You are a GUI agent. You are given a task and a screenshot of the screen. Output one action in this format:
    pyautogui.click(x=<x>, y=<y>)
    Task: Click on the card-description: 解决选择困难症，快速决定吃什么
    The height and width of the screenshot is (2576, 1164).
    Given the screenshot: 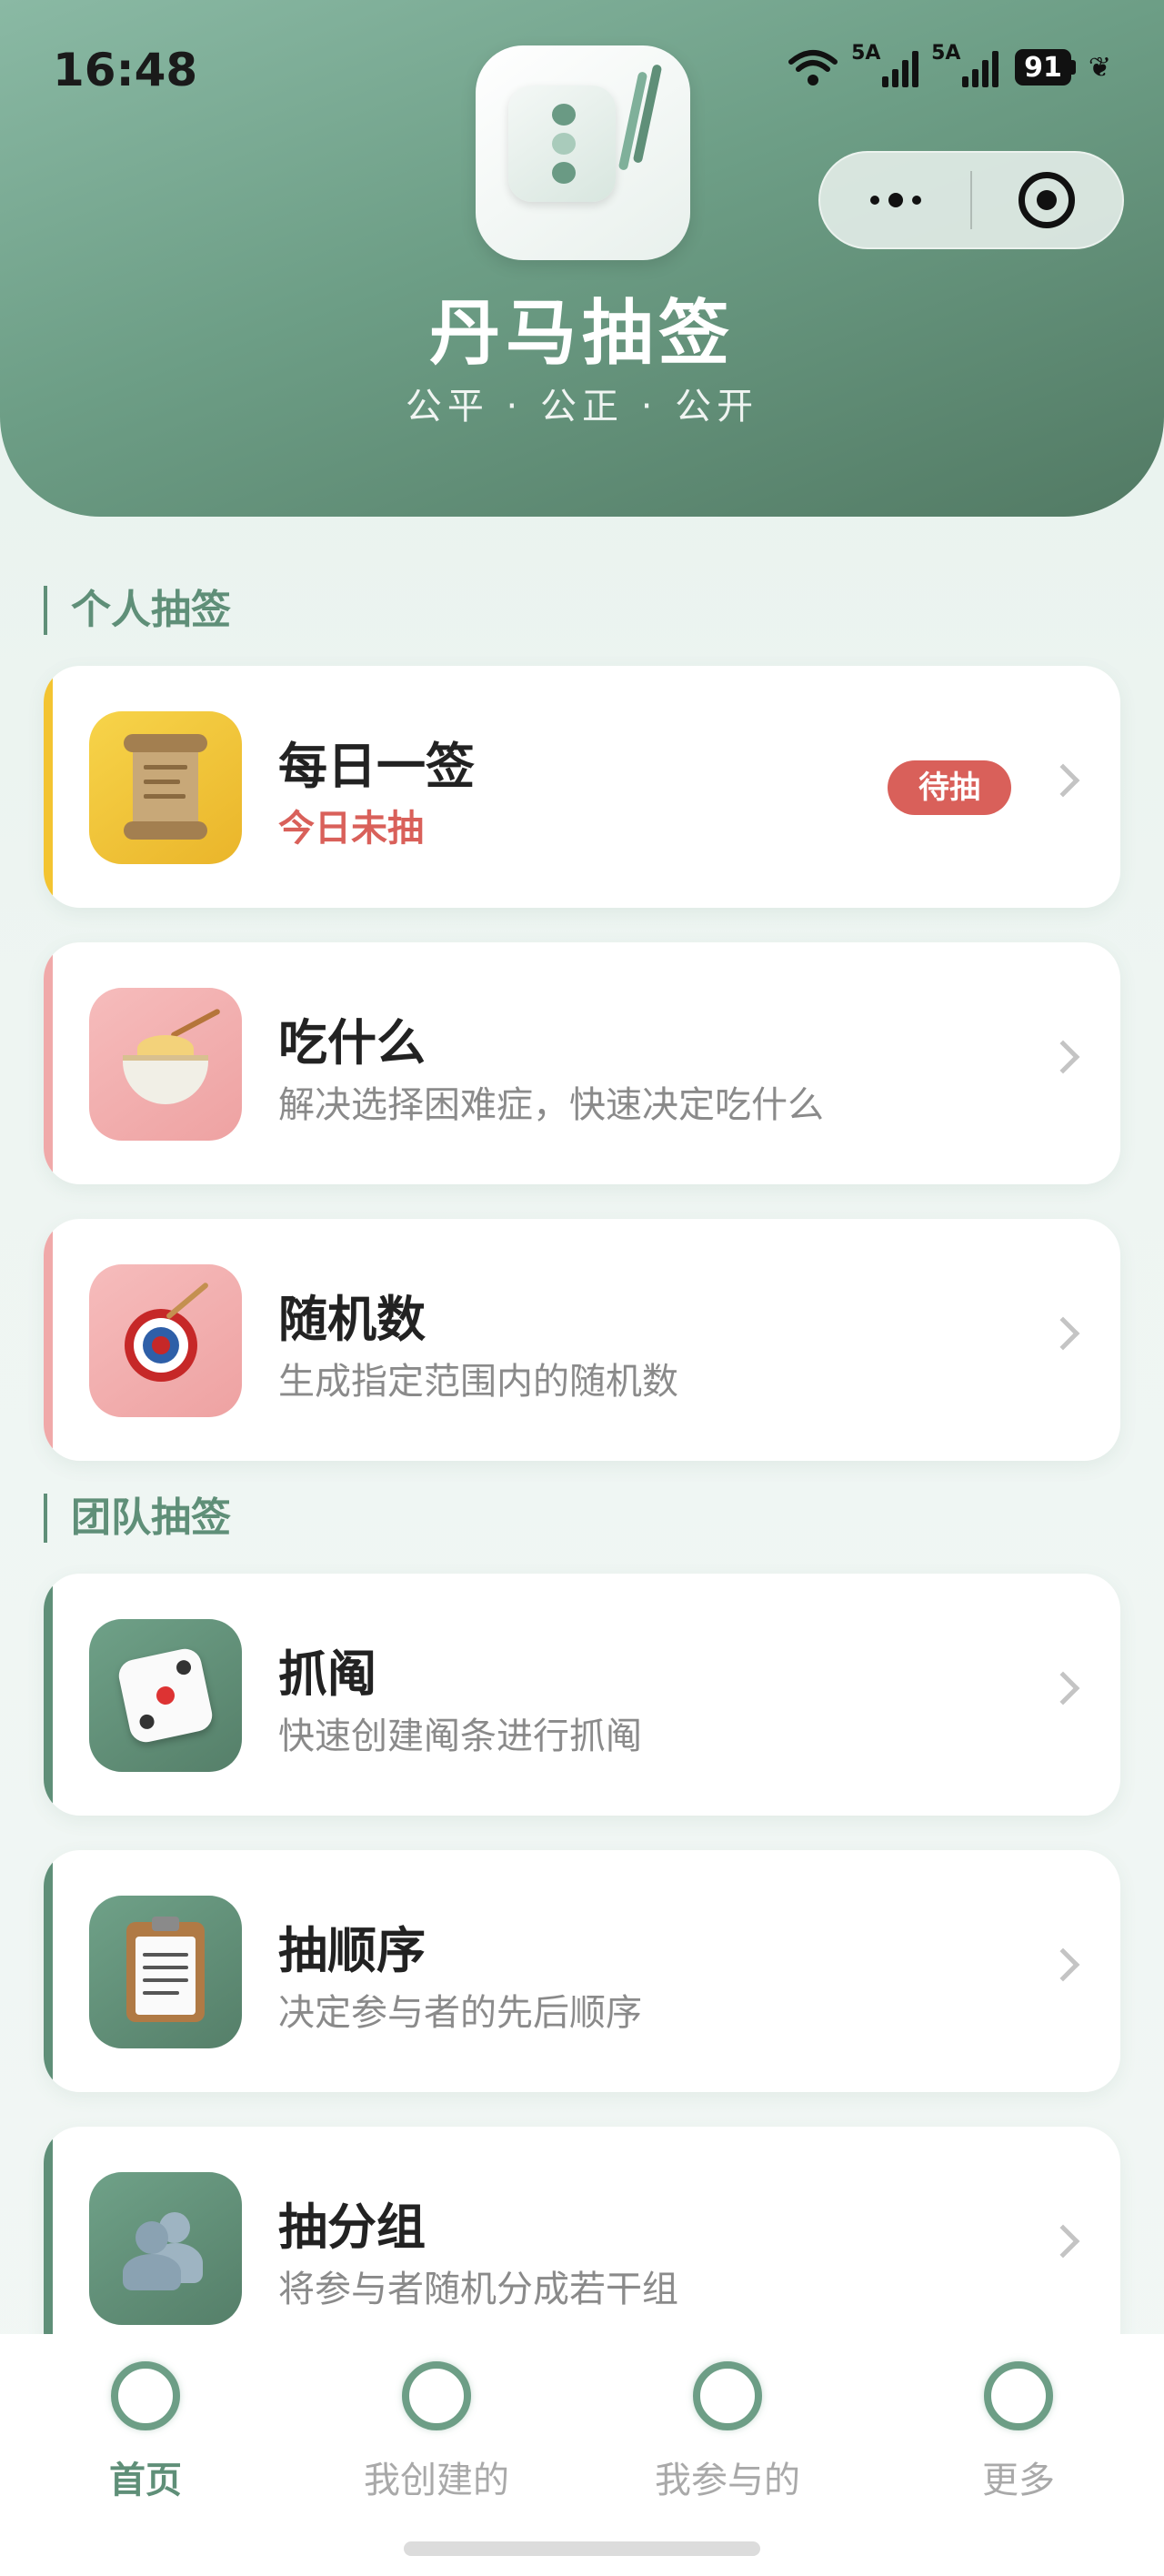 What is the action you would take?
    pyautogui.click(x=551, y=1105)
    